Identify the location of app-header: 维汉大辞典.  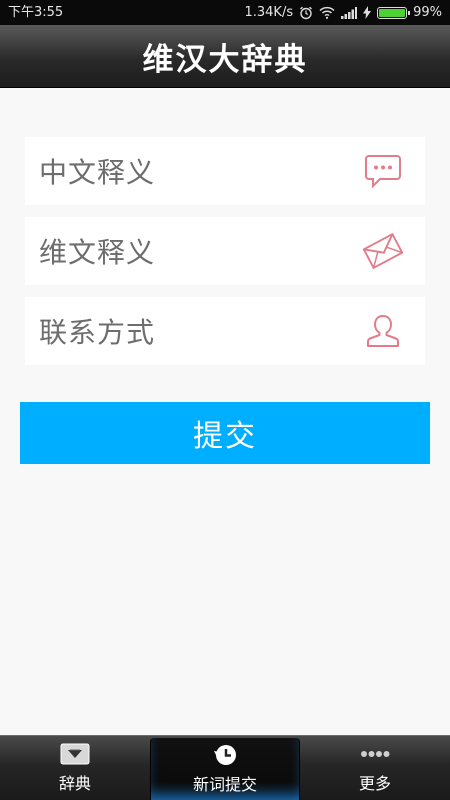
(225, 56).